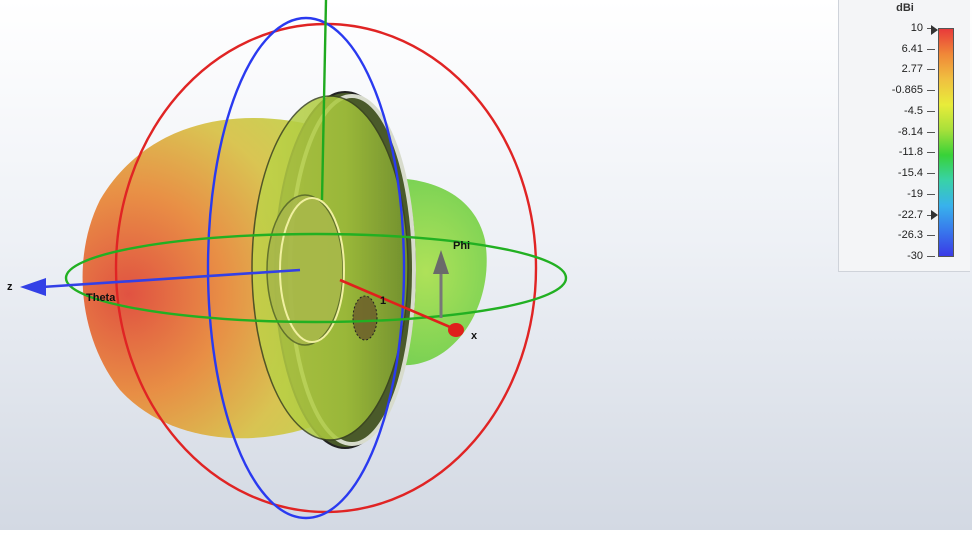 The image size is (972, 535). I want to click on legend-tick-label: -30, so click(915, 256).